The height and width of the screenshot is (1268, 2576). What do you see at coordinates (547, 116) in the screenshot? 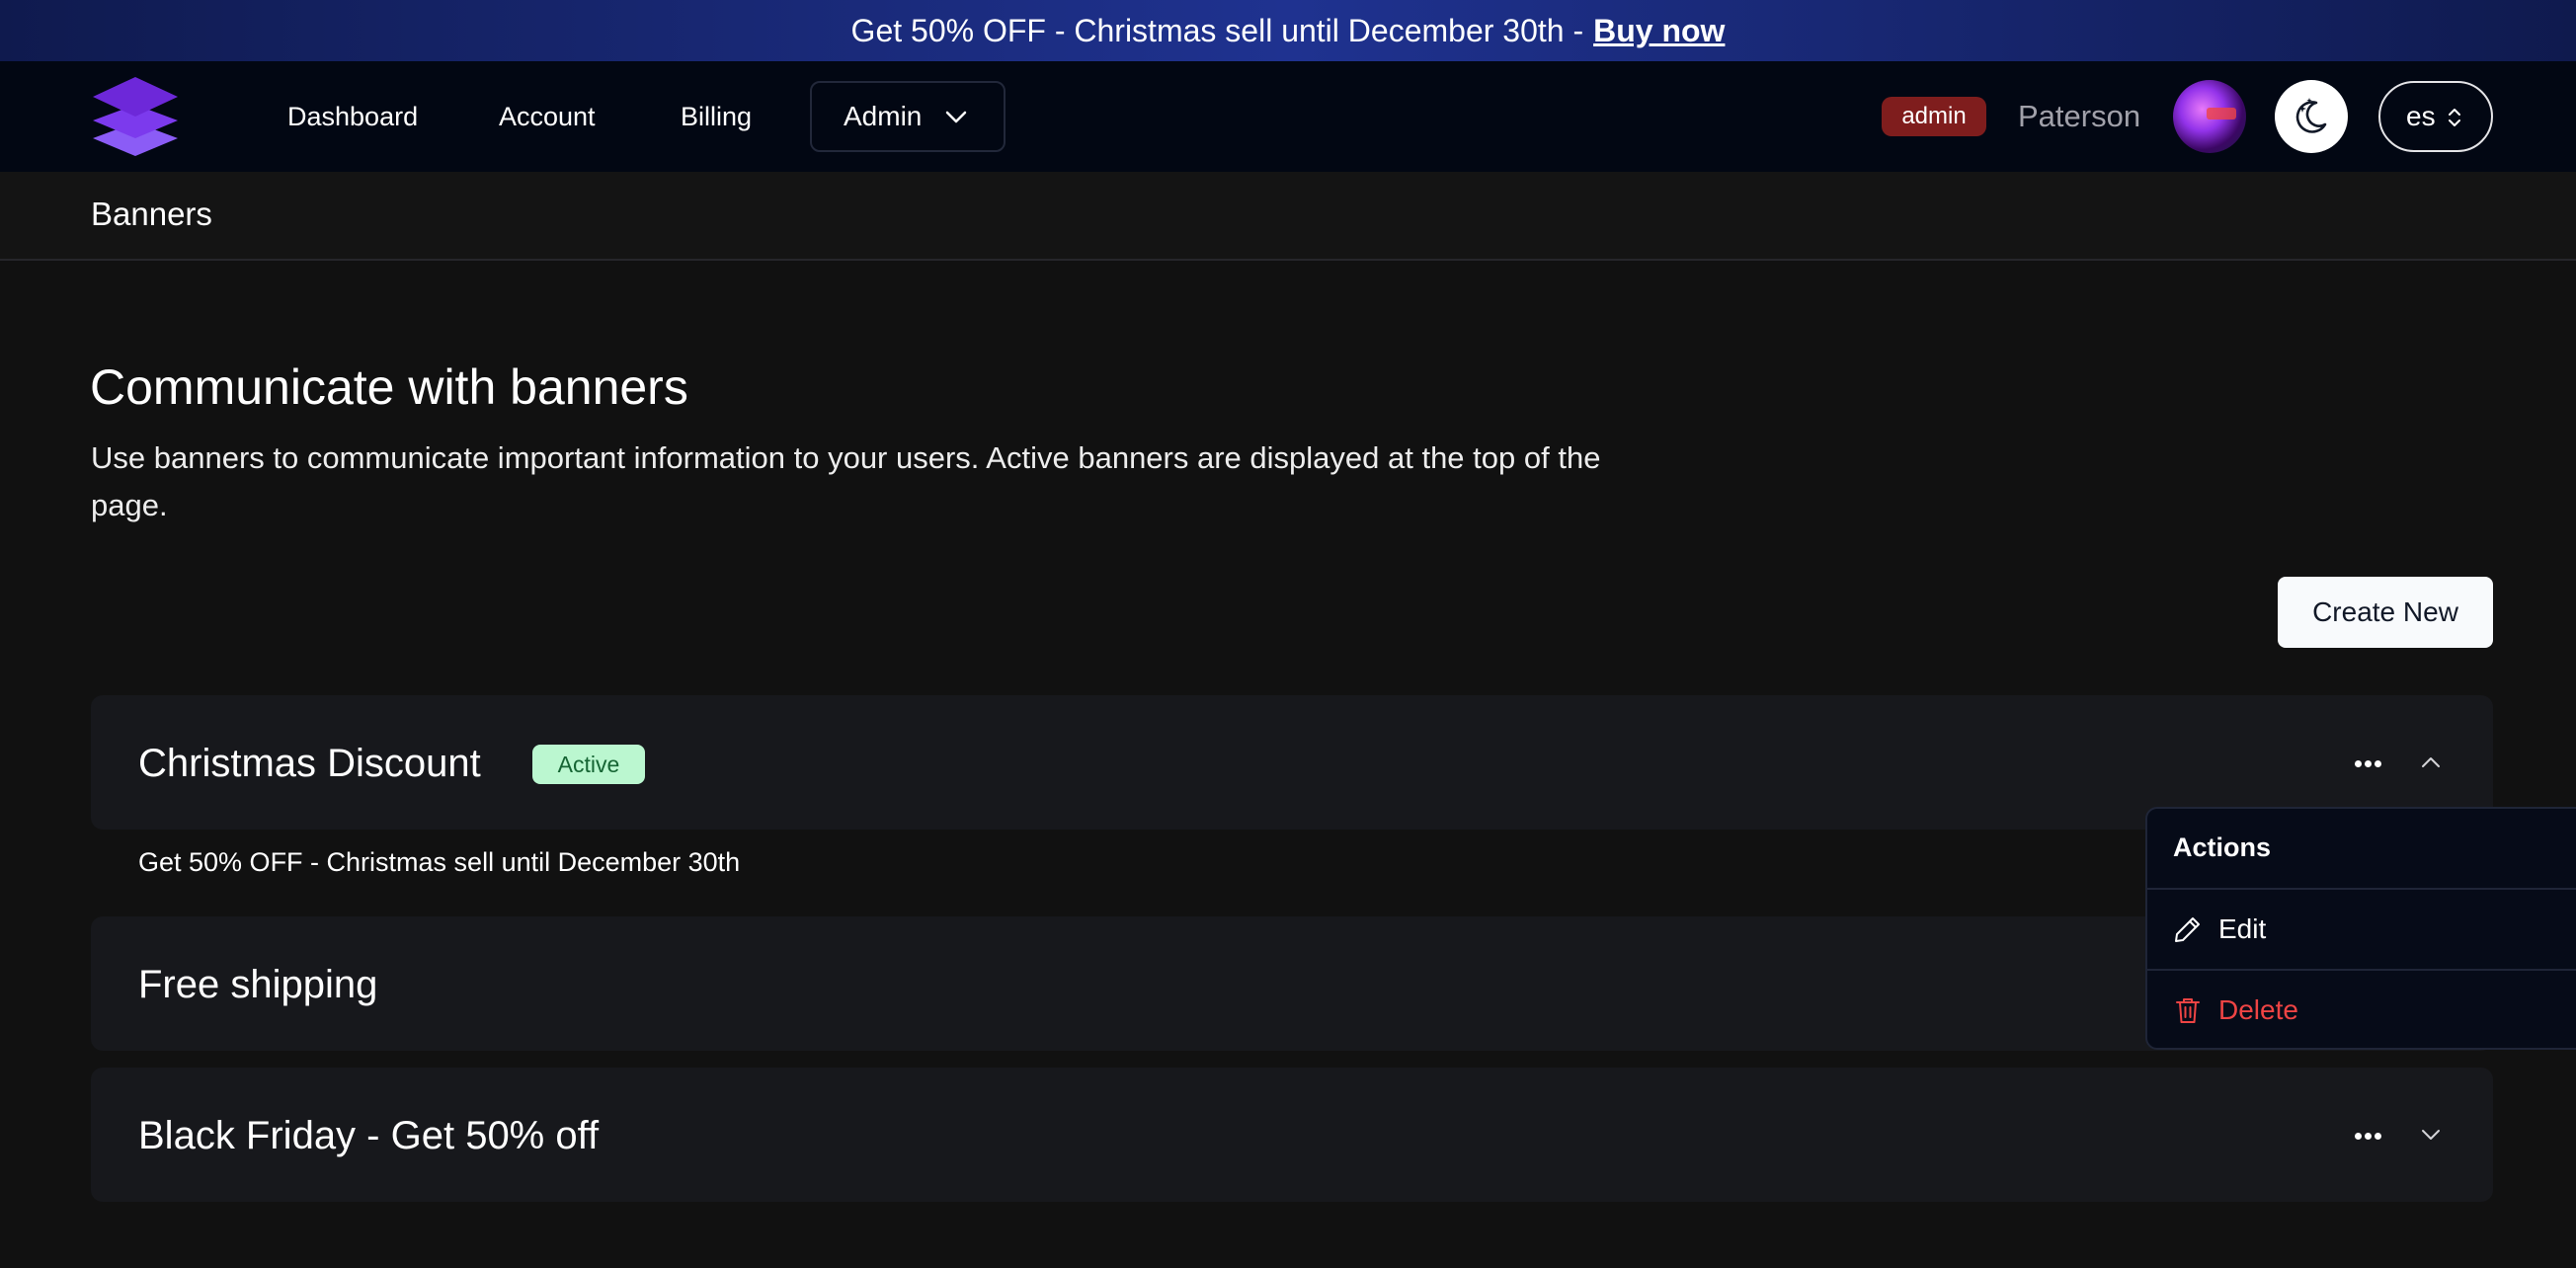
I see `nav-link-account: Account` at bounding box center [547, 116].